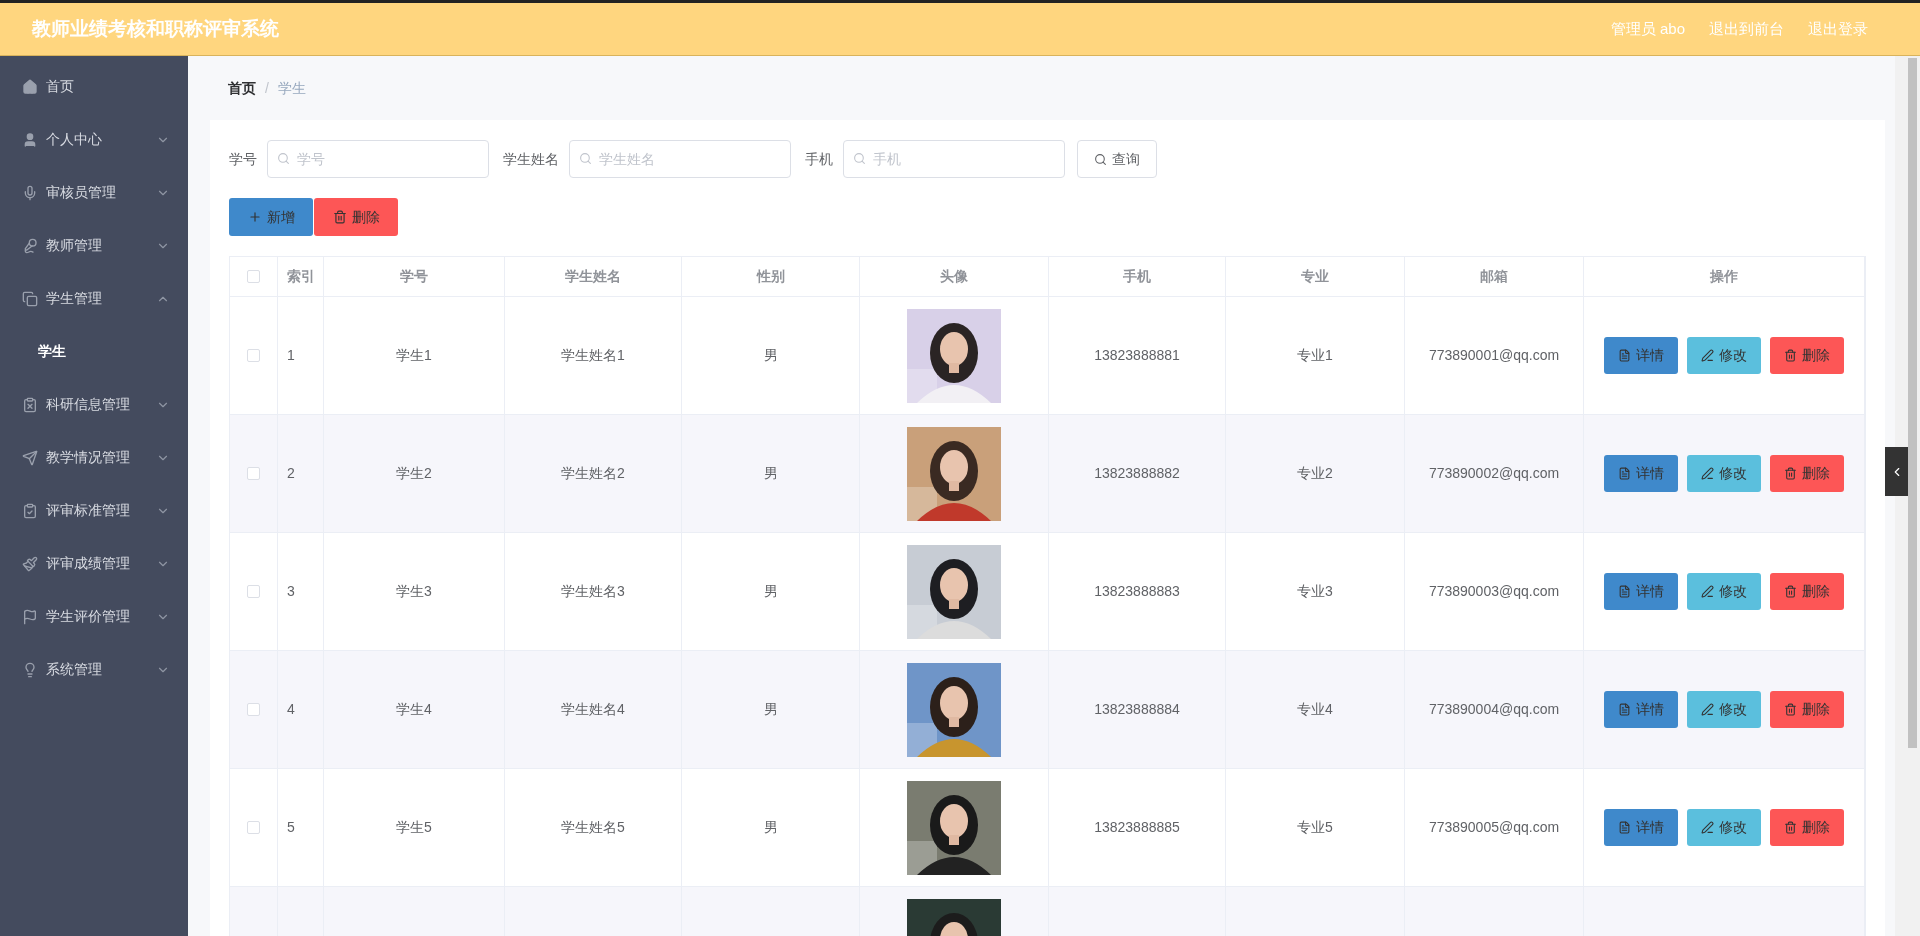 The image size is (1920, 936). Describe the element at coordinates (88, 404) in the screenshot. I see `sidebar-label: 科研信息管理` at that location.